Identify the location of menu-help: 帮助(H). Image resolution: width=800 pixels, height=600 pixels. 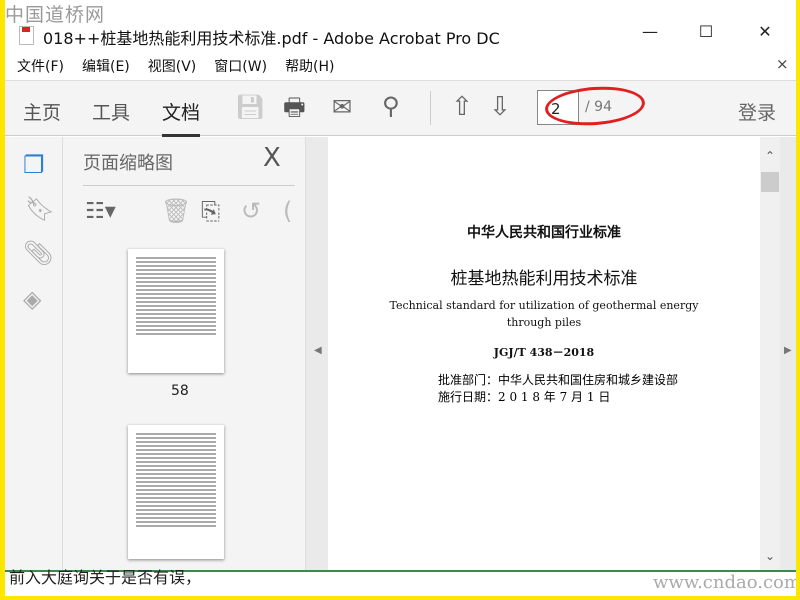
(309, 66).